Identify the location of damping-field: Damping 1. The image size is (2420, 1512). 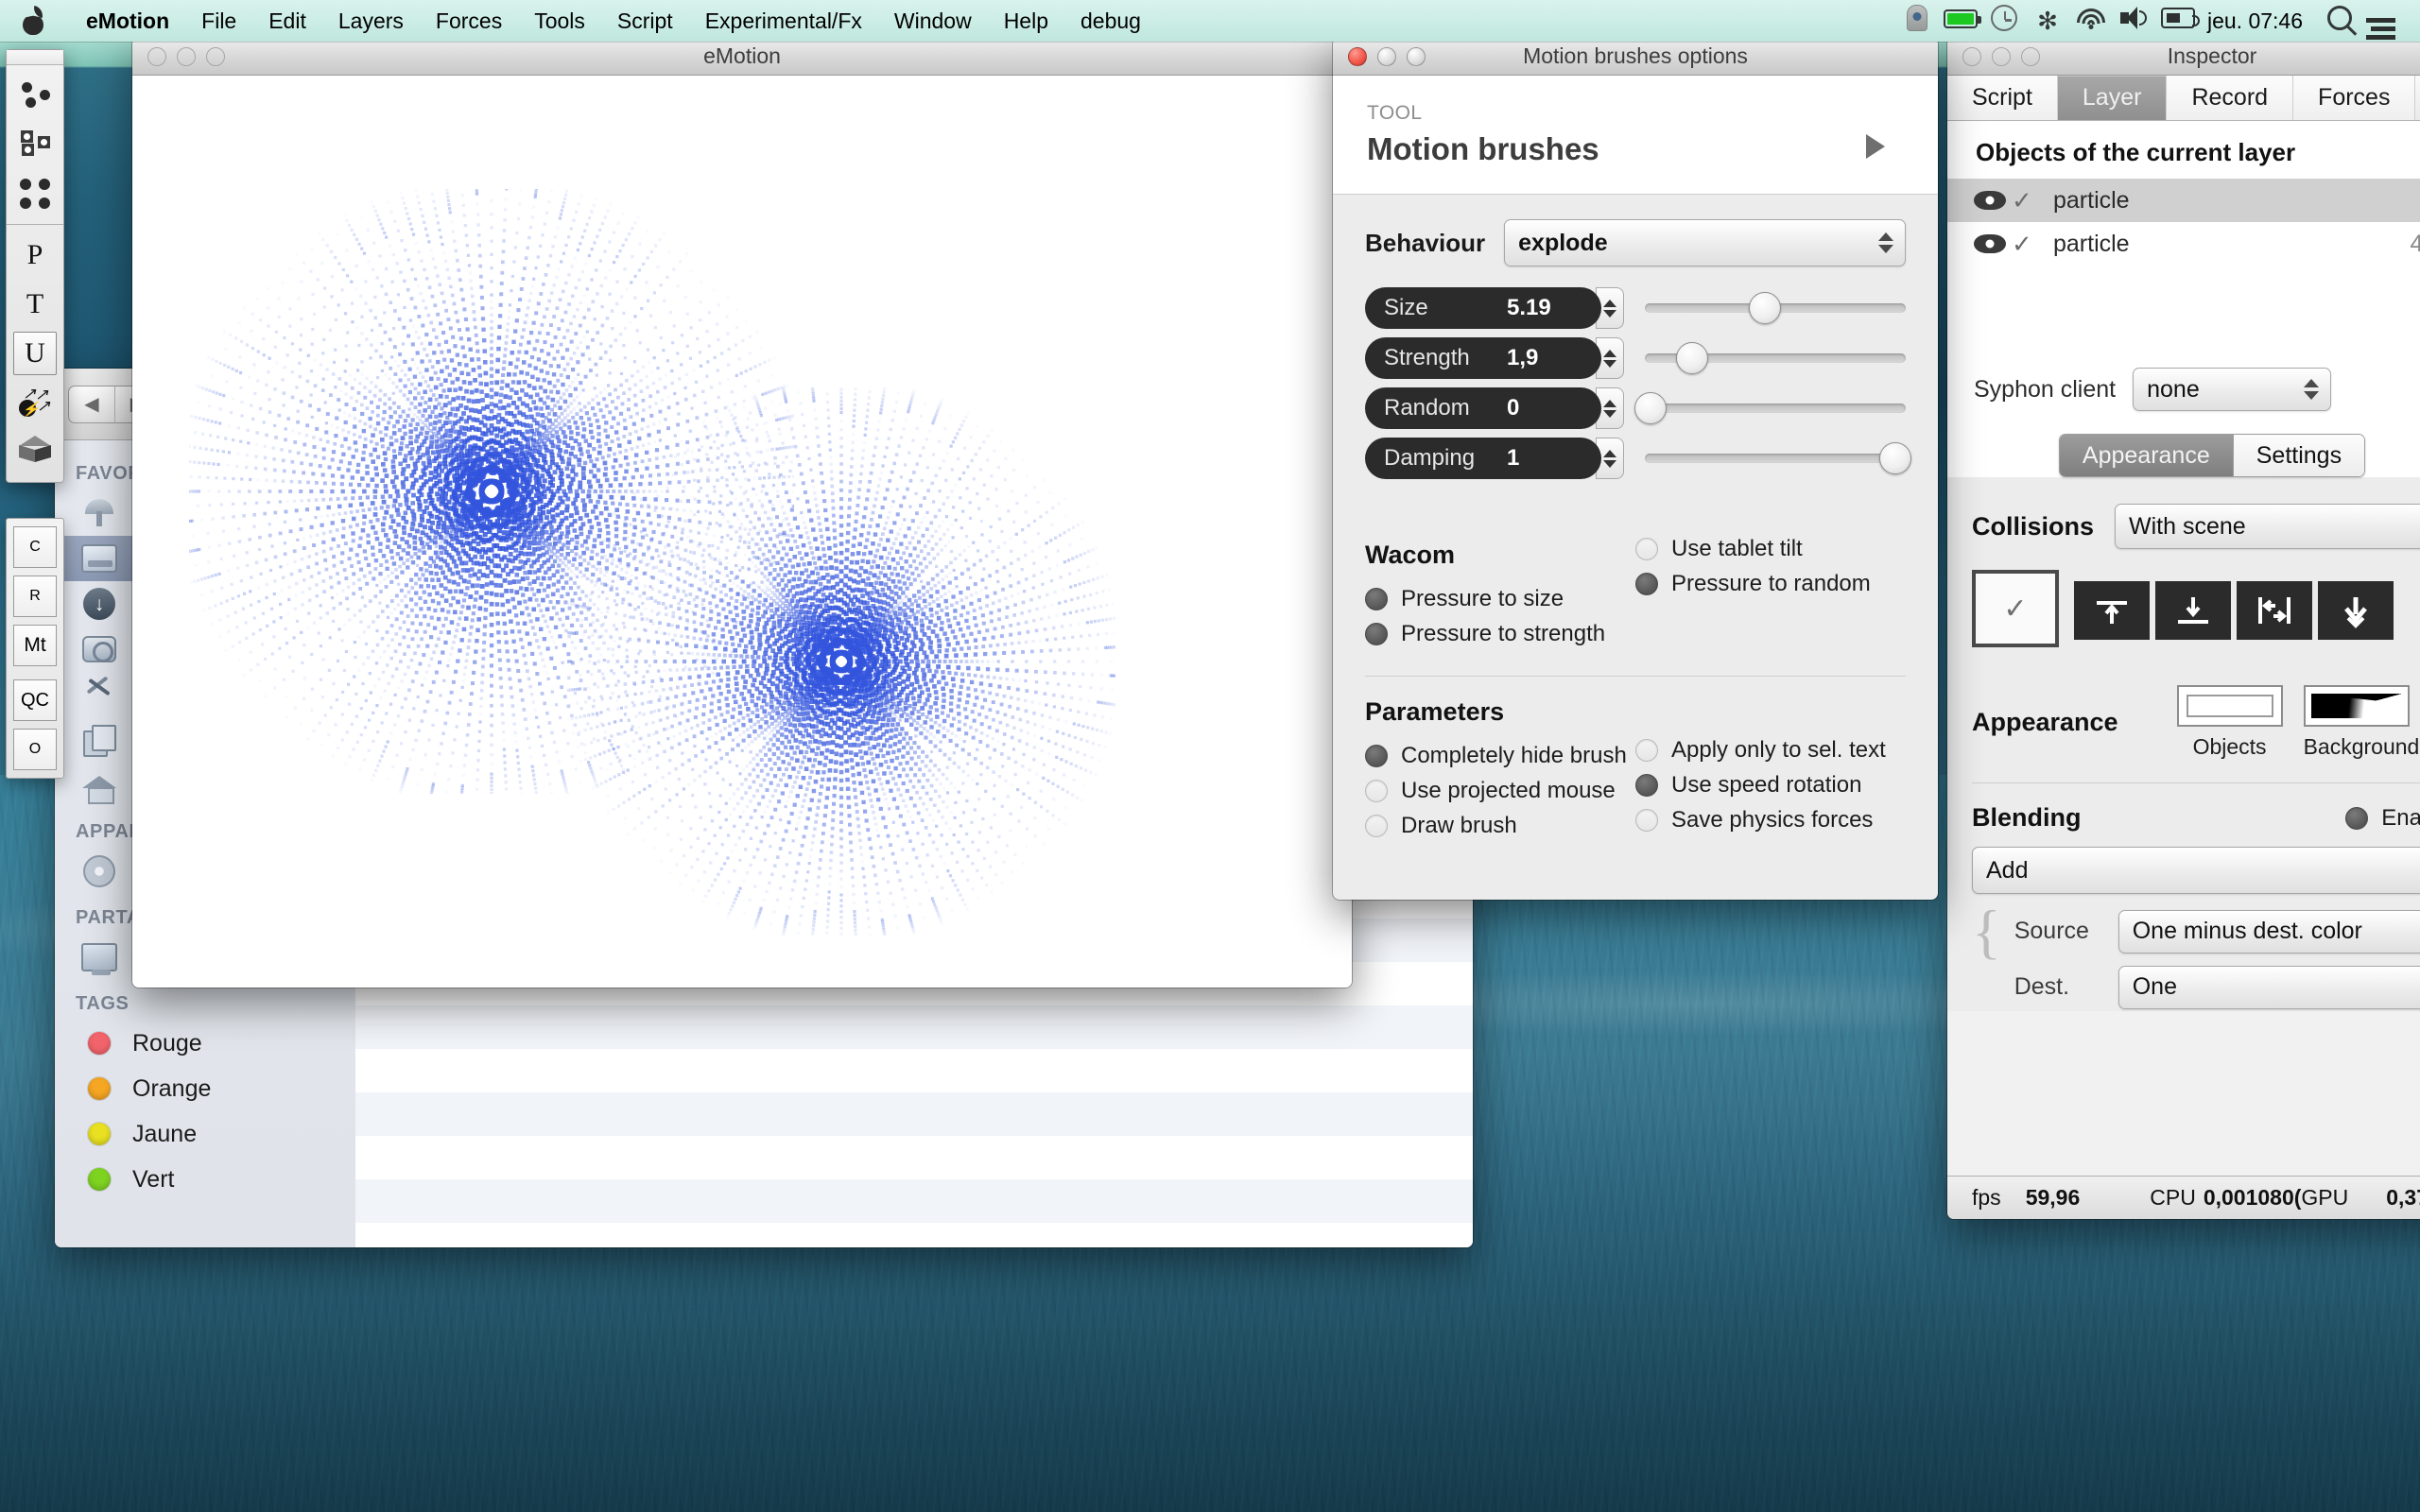
(1483, 458).